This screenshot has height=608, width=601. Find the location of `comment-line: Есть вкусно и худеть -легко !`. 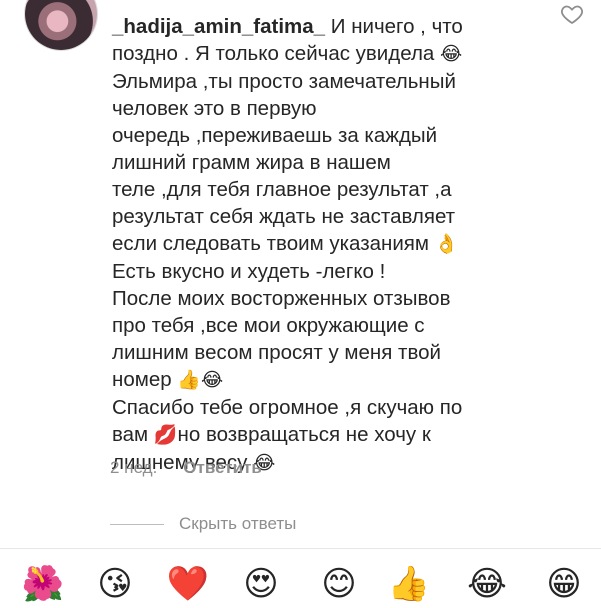

comment-line: Есть вкусно и худеть -легко ! is located at coordinates (249, 271).